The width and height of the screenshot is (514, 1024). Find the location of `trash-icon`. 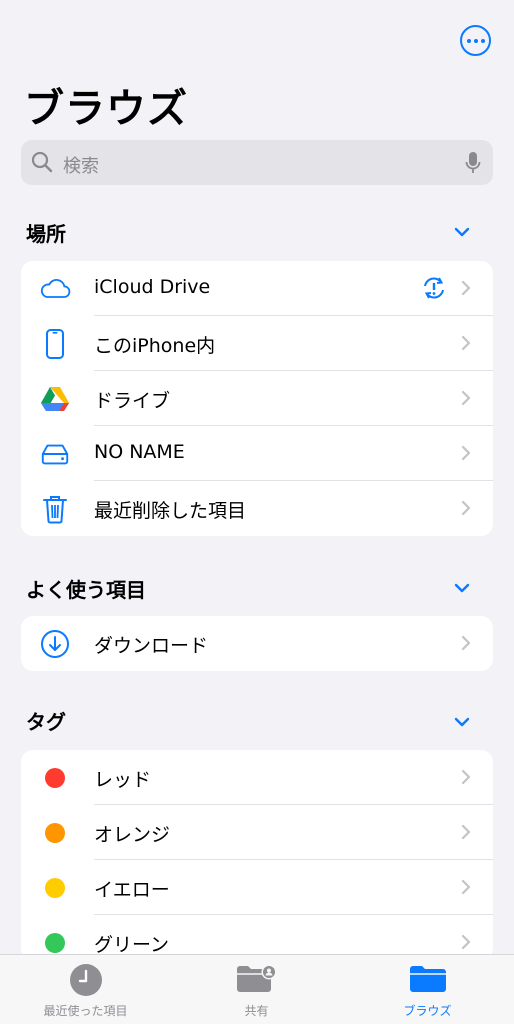

trash-icon is located at coordinates (55, 509).